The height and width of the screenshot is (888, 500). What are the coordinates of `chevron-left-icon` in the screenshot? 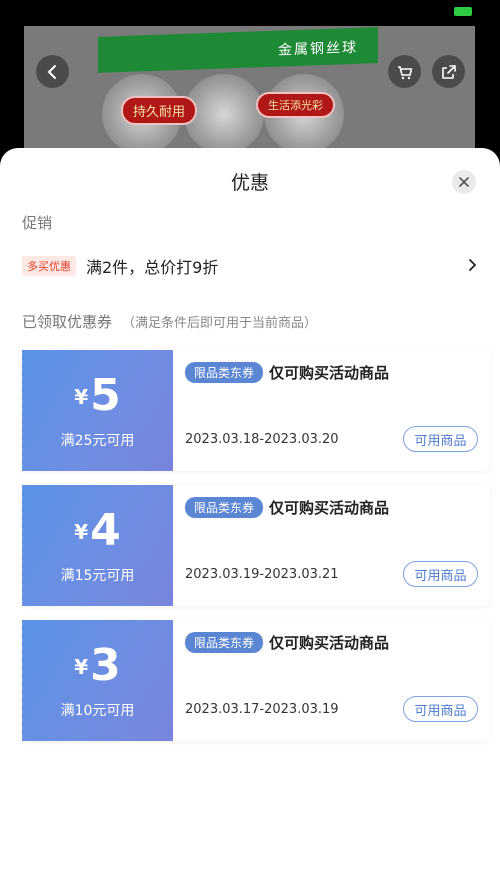 It's located at (51, 71).